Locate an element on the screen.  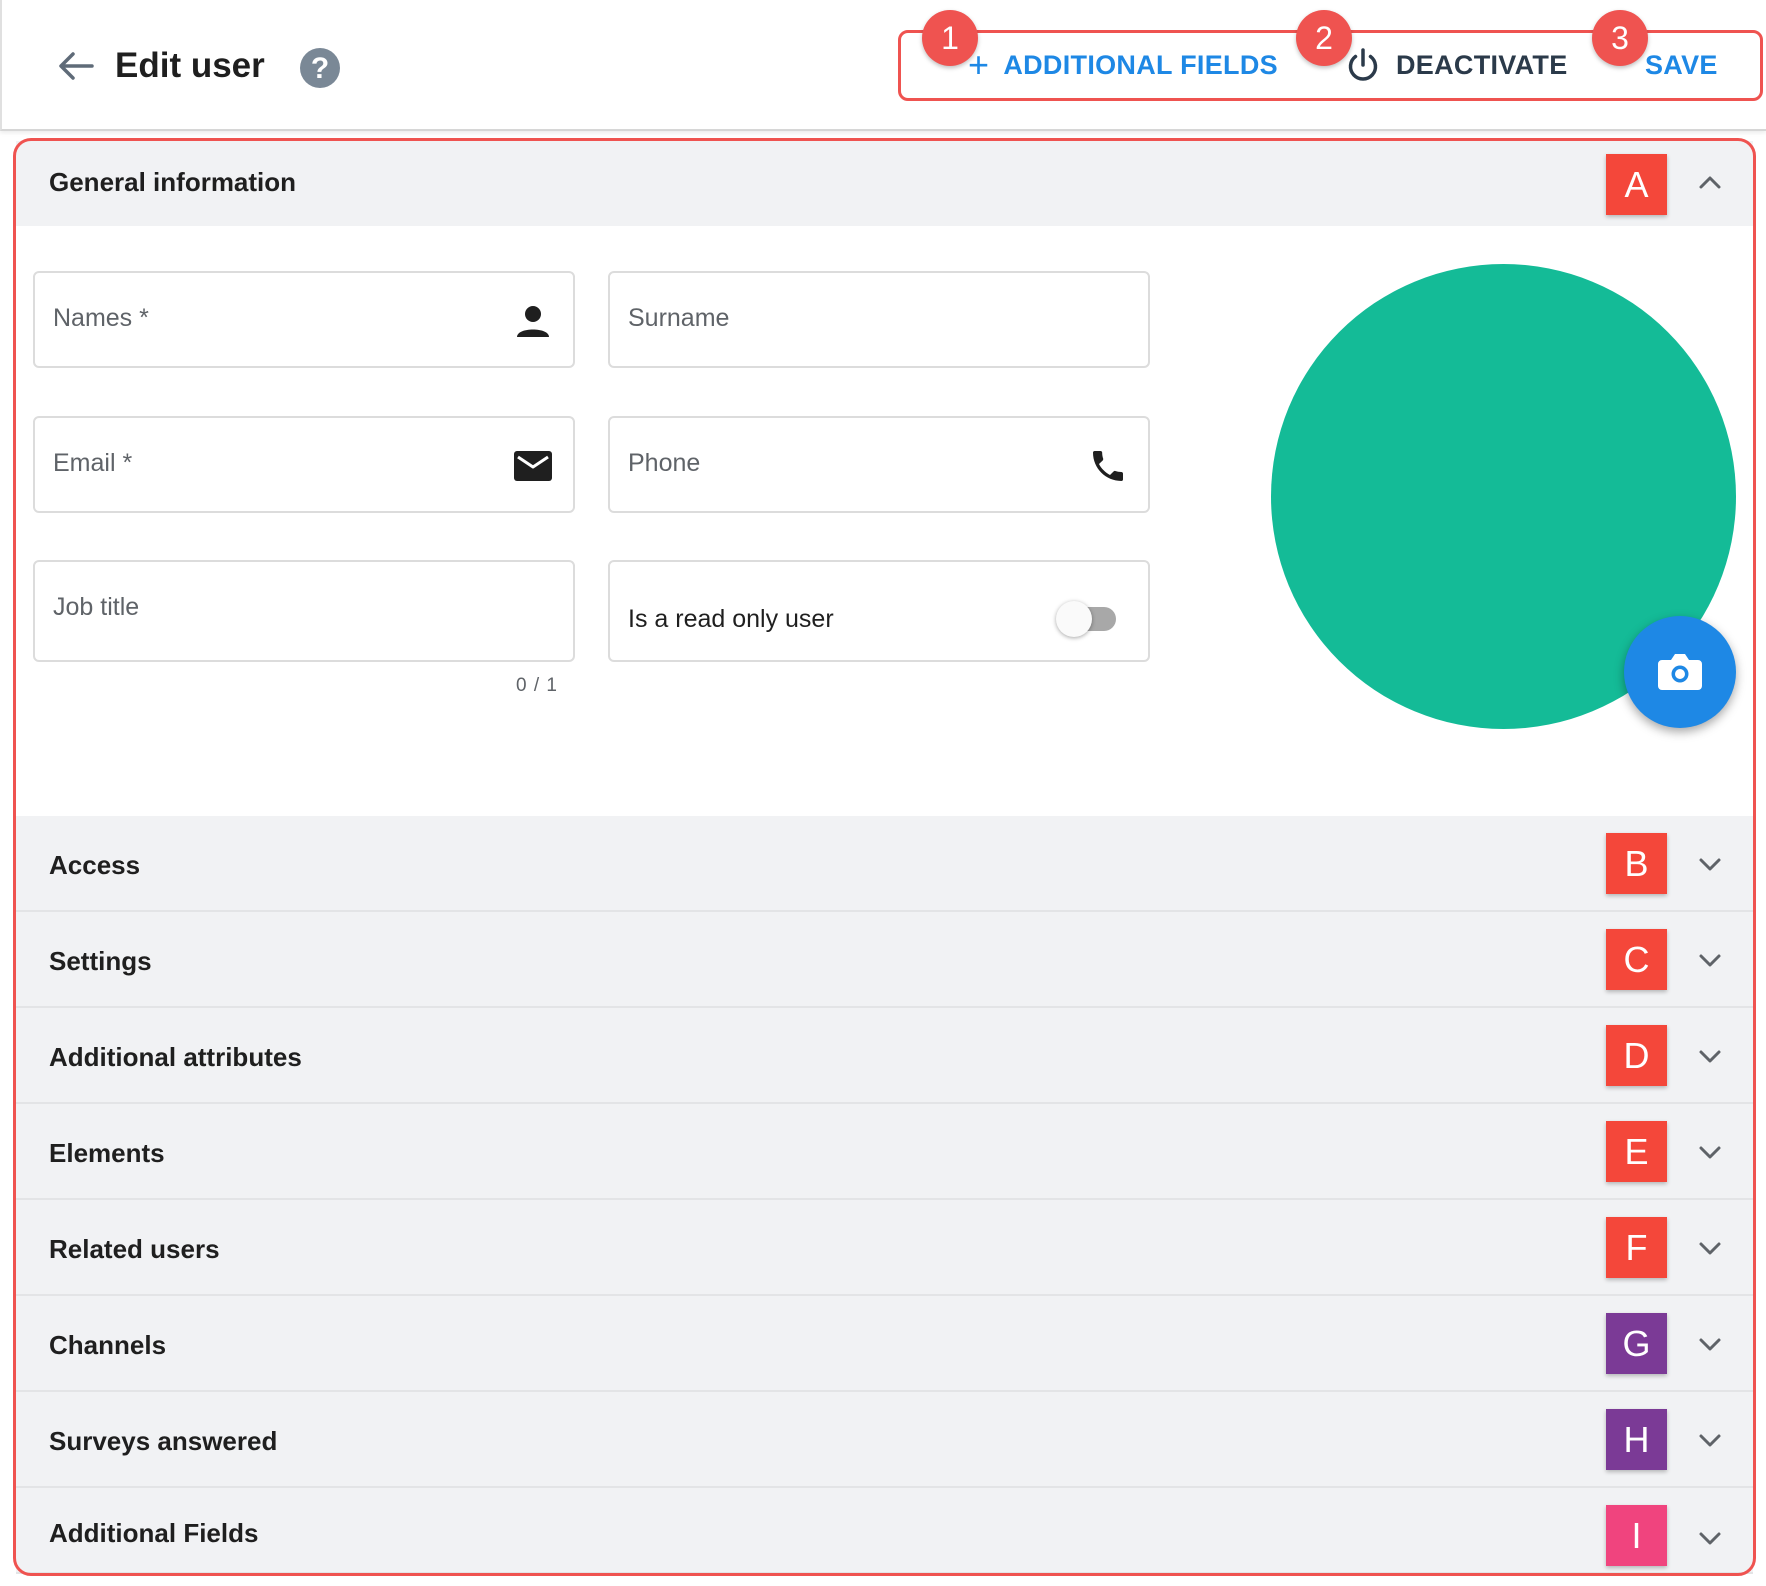
section-header-elements: Elements E is located at coordinates (884, 1152).